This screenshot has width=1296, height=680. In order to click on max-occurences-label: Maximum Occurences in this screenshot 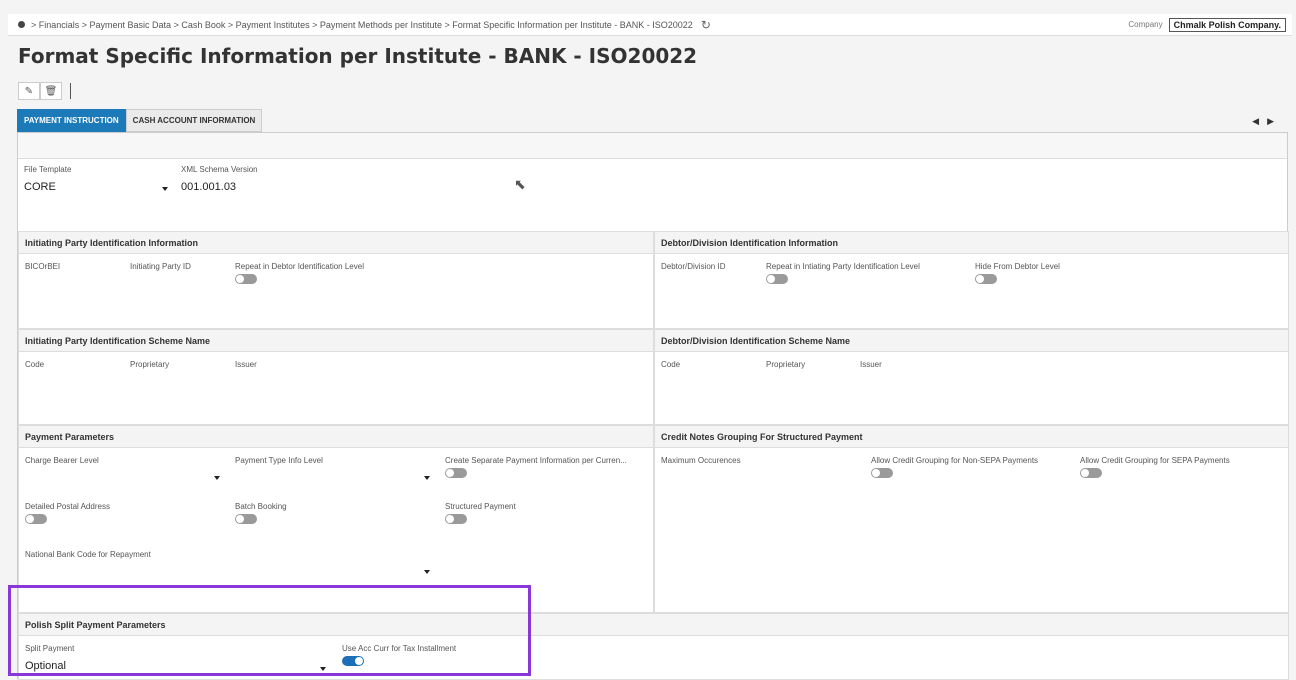, I will do `click(701, 460)`.